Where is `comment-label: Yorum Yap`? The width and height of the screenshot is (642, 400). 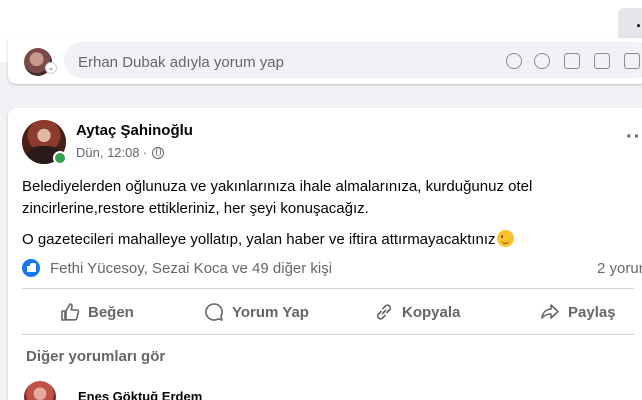 comment-label: Yorum Yap is located at coordinates (270, 312).